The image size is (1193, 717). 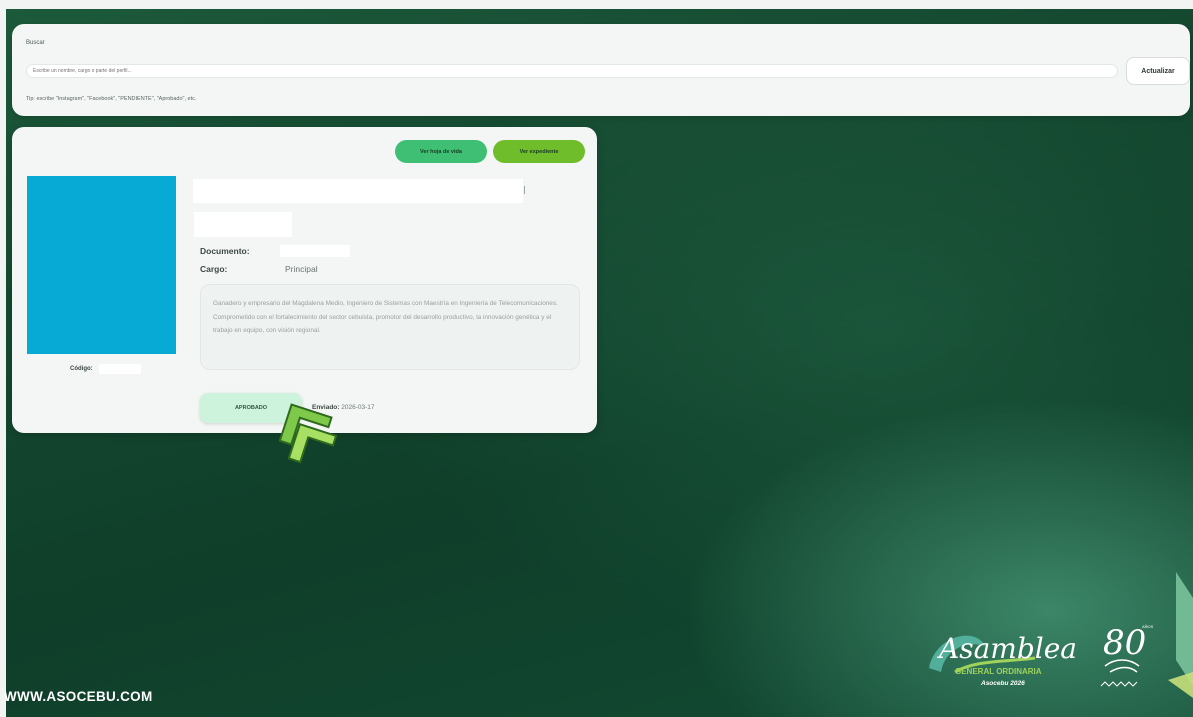 What do you see at coordinates (1124, 643) in the screenshot?
I see `anniversary-number: 80` at bounding box center [1124, 643].